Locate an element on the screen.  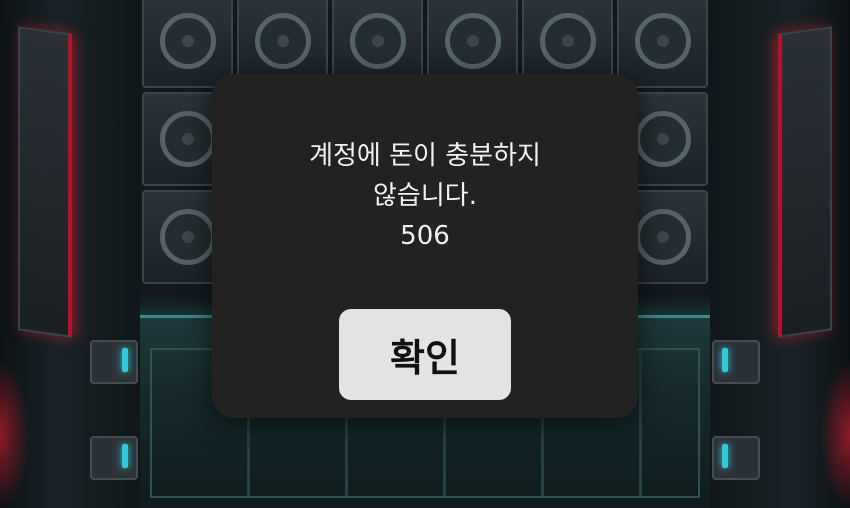
message-line-1: 계정에 돈이 충분하지 is located at coordinates (425, 156).